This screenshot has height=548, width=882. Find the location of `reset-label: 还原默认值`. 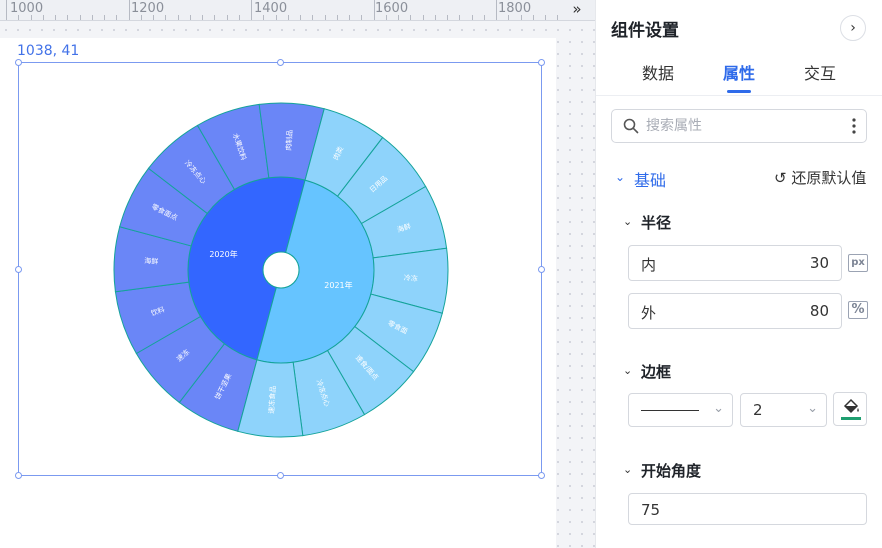

reset-label: 还原默认值 is located at coordinates (829, 178).